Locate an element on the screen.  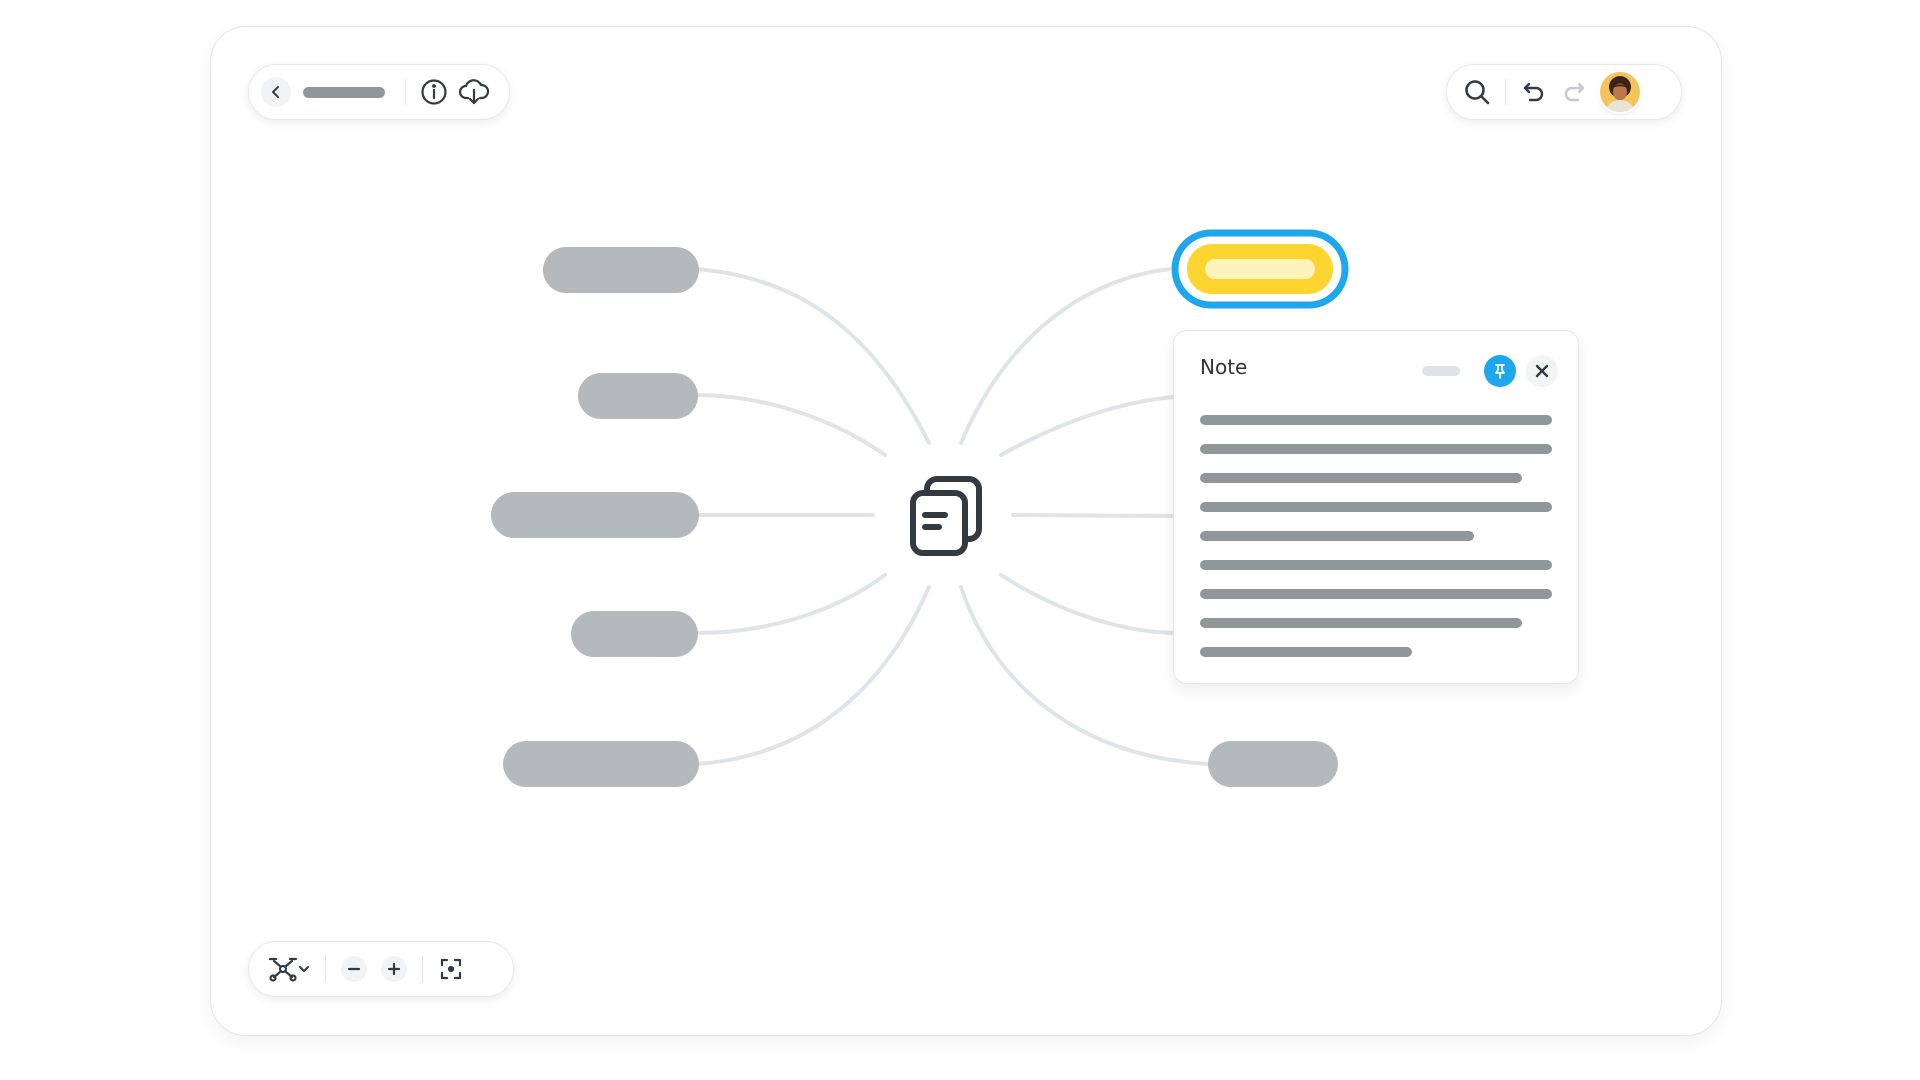
chevron-left-icon is located at coordinates (275, 92).